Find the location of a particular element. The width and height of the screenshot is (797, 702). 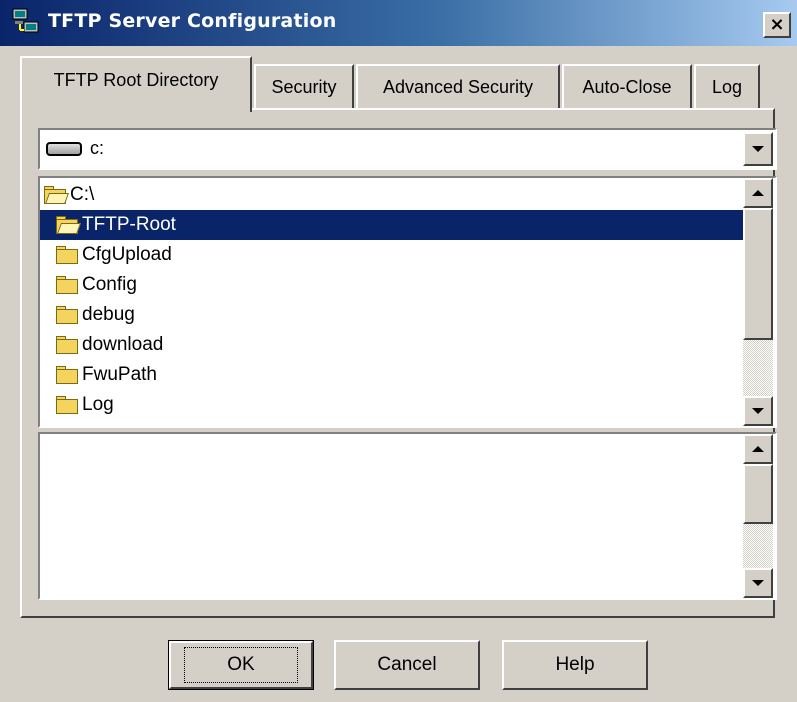

tab-label: Security is located at coordinates (304, 86).